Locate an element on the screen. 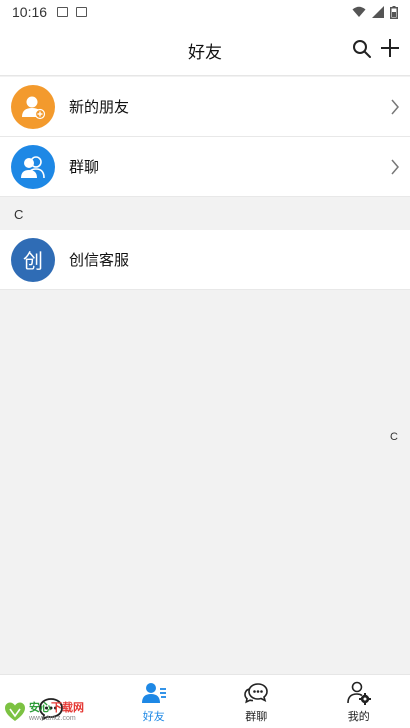 This screenshot has height=728, width=410. tab-groups: 群聊 is located at coordinates (256, 701).